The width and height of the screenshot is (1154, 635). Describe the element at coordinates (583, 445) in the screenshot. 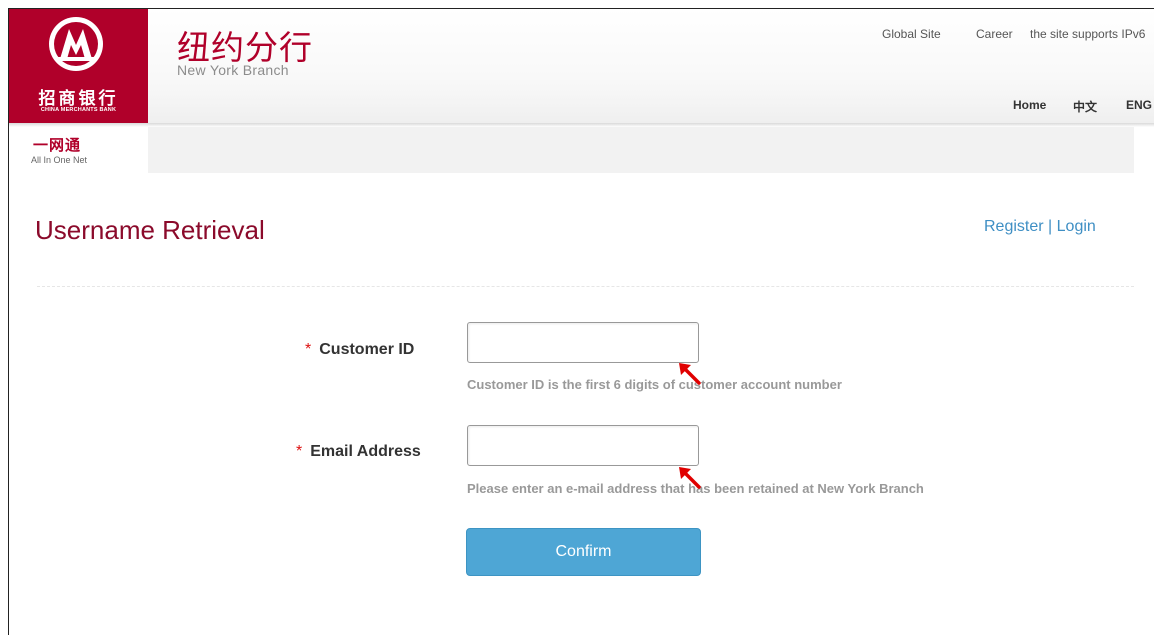

I see `email-input` at that location.